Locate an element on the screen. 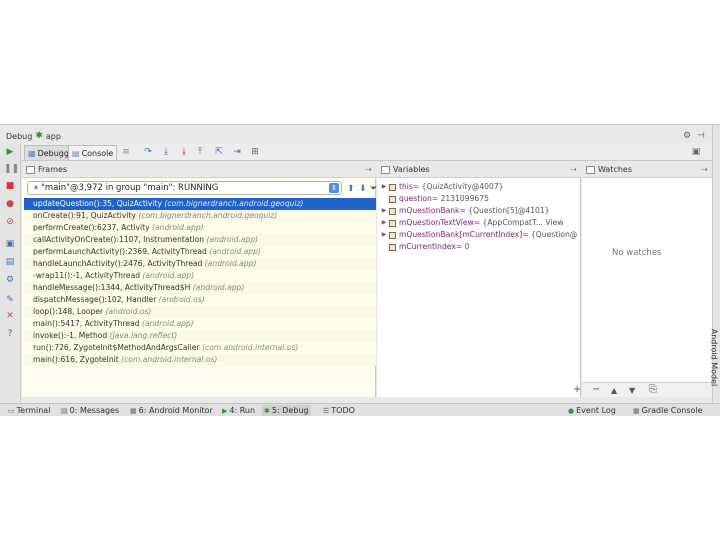 This screenshot has width=720, height=540. android-model-tab: Android Model is located at coordinates (713, 358).